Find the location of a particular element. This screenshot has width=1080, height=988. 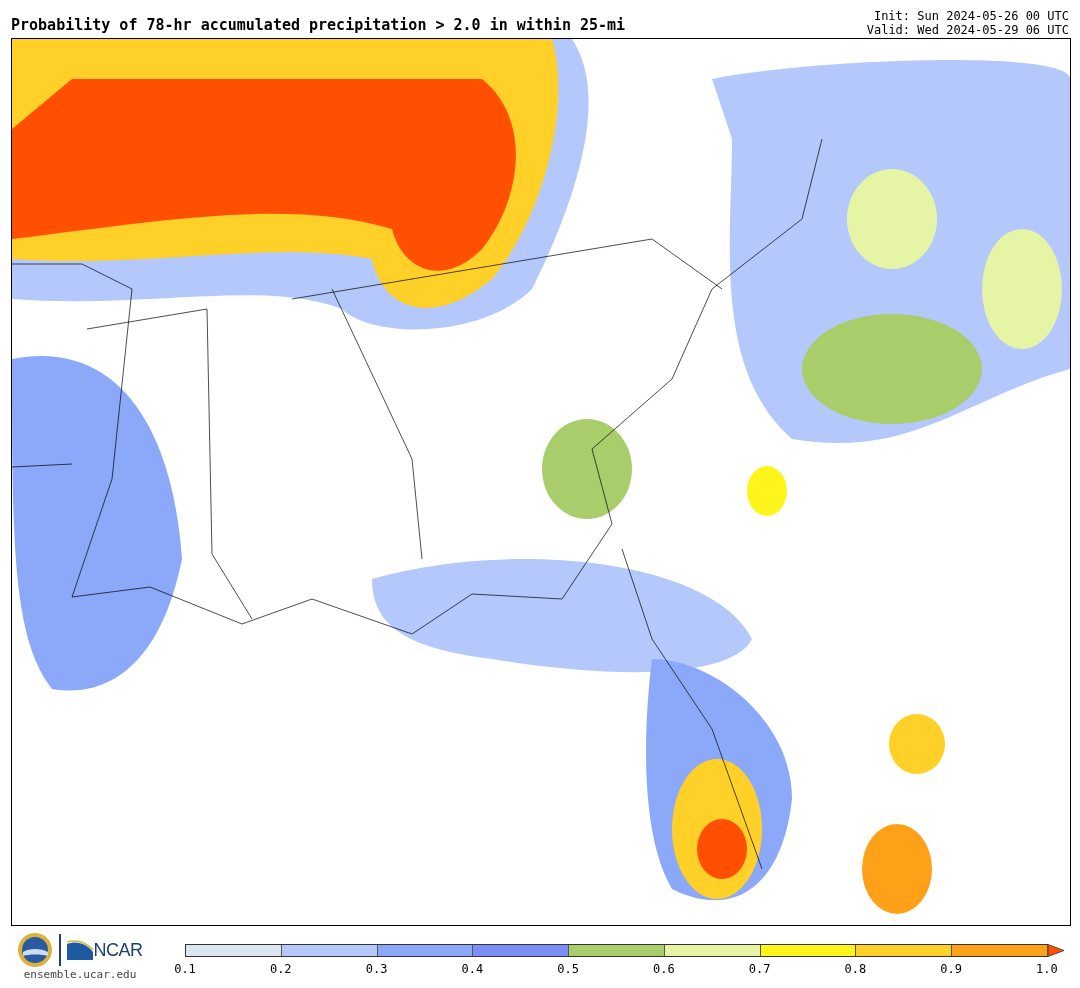

tick-label: 0.3 is located at coordinates (376, 969).